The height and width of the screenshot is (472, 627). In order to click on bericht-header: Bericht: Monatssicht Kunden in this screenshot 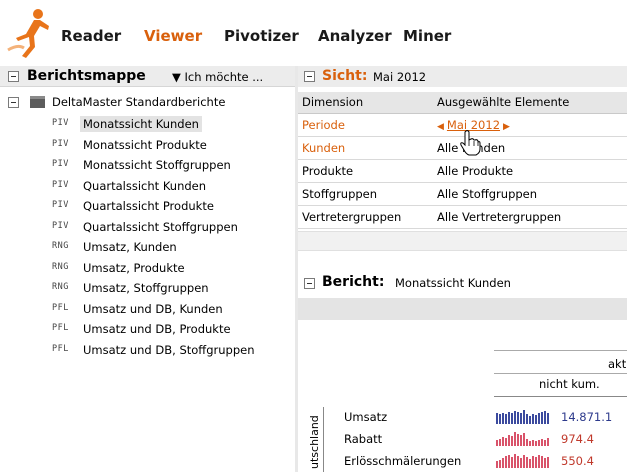, I will do `click(462, 283)`.